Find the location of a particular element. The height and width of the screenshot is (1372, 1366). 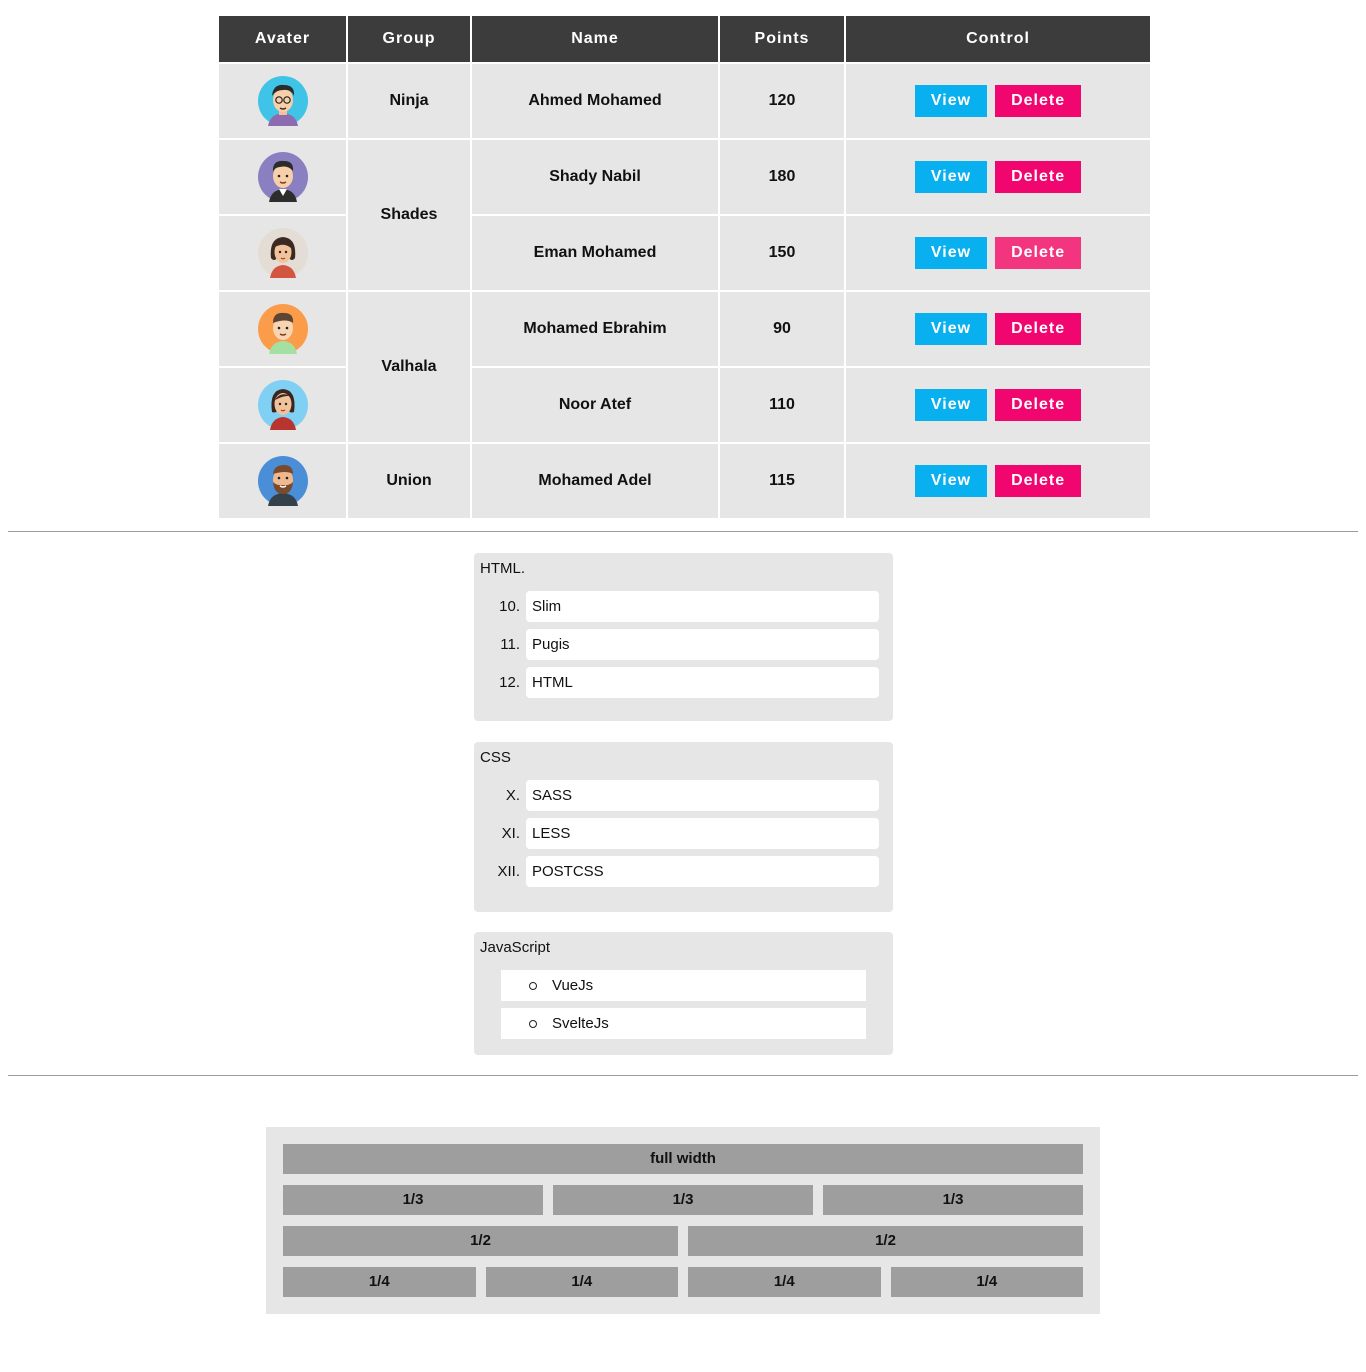

list-item: 10. Slim is located at coordinates (679, 606).